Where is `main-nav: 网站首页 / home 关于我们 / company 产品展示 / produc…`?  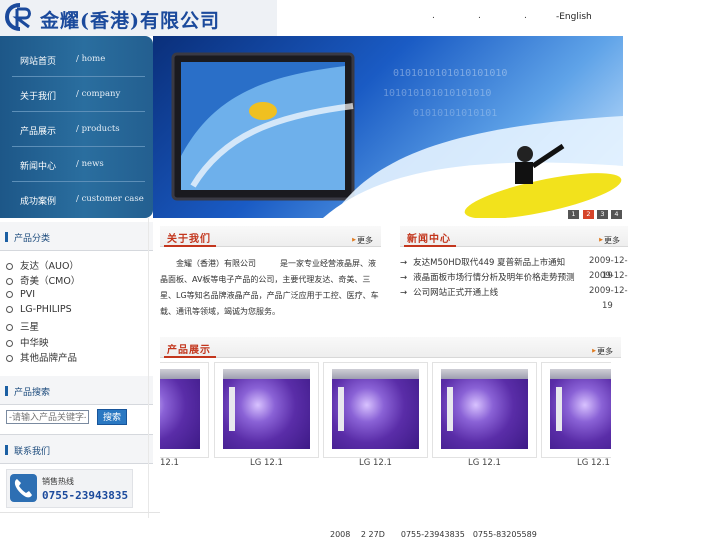 main-nav: 网站首页 / home 关于我们 / company 产品展示 / produc… is located at coordinates (76, 127).